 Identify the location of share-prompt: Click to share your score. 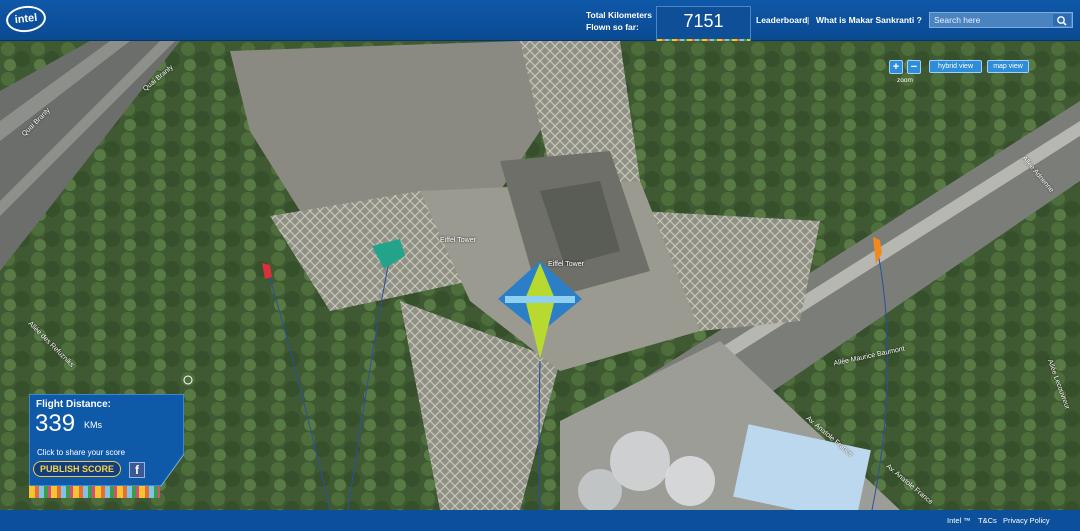
(81, 452).